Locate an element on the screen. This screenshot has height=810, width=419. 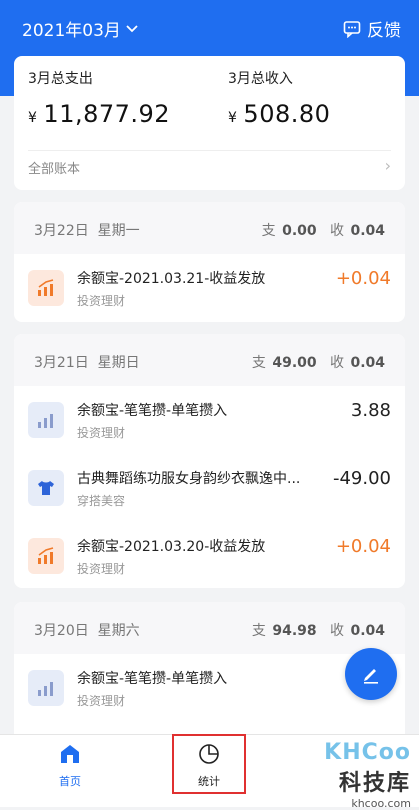
feedback-button: 反馈 is located at coordinates (372, 28).